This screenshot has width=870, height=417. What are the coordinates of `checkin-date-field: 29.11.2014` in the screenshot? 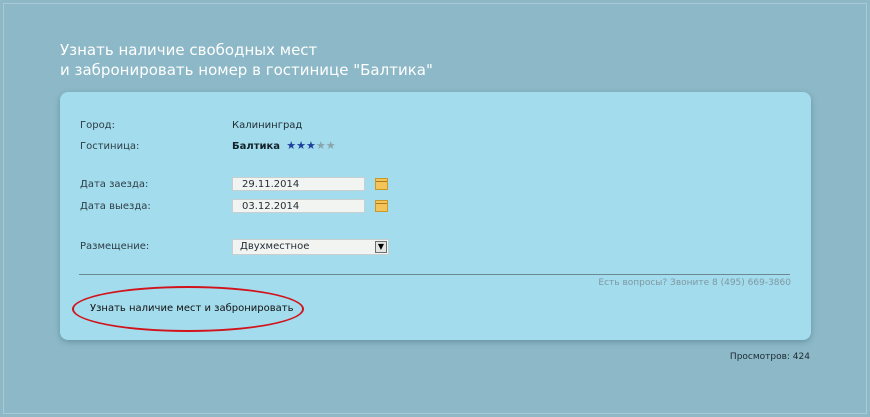 It's located at (298, 184).